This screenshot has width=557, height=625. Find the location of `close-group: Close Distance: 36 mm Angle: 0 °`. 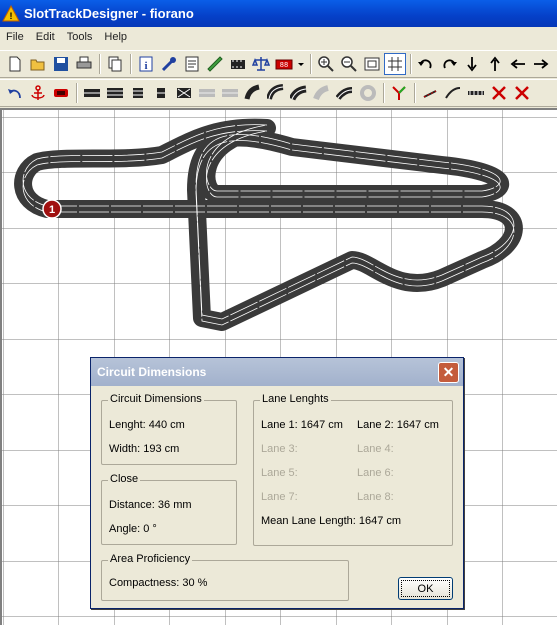

close-group: Close Distance: 36 mm Angle: 0 ° is located at coordinates (169, 509).